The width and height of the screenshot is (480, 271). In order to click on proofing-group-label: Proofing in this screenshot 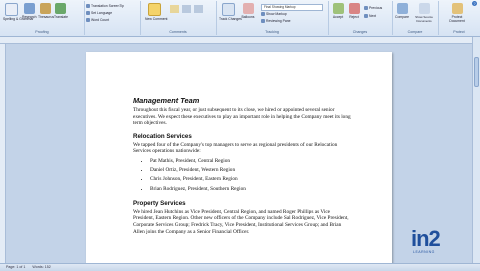, I will do `click(42, 32)`.